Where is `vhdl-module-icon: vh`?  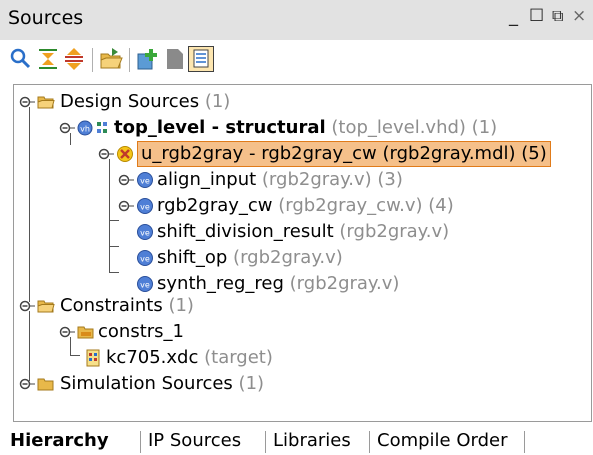
vhdl-module-icon: vh is located at coordinates (92, 128).